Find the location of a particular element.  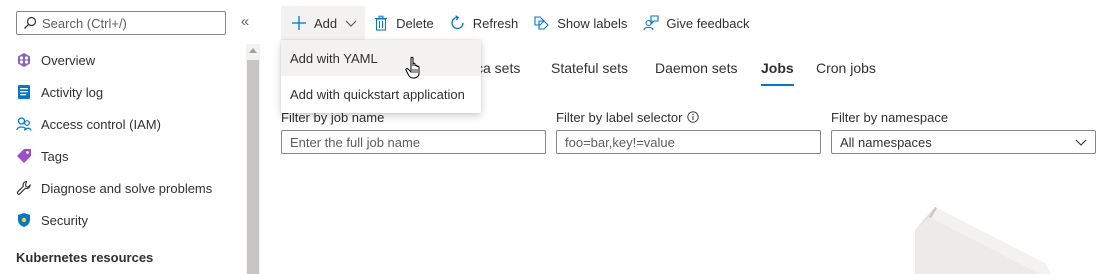

scroll-thumb is located at coordinates (253, 167).